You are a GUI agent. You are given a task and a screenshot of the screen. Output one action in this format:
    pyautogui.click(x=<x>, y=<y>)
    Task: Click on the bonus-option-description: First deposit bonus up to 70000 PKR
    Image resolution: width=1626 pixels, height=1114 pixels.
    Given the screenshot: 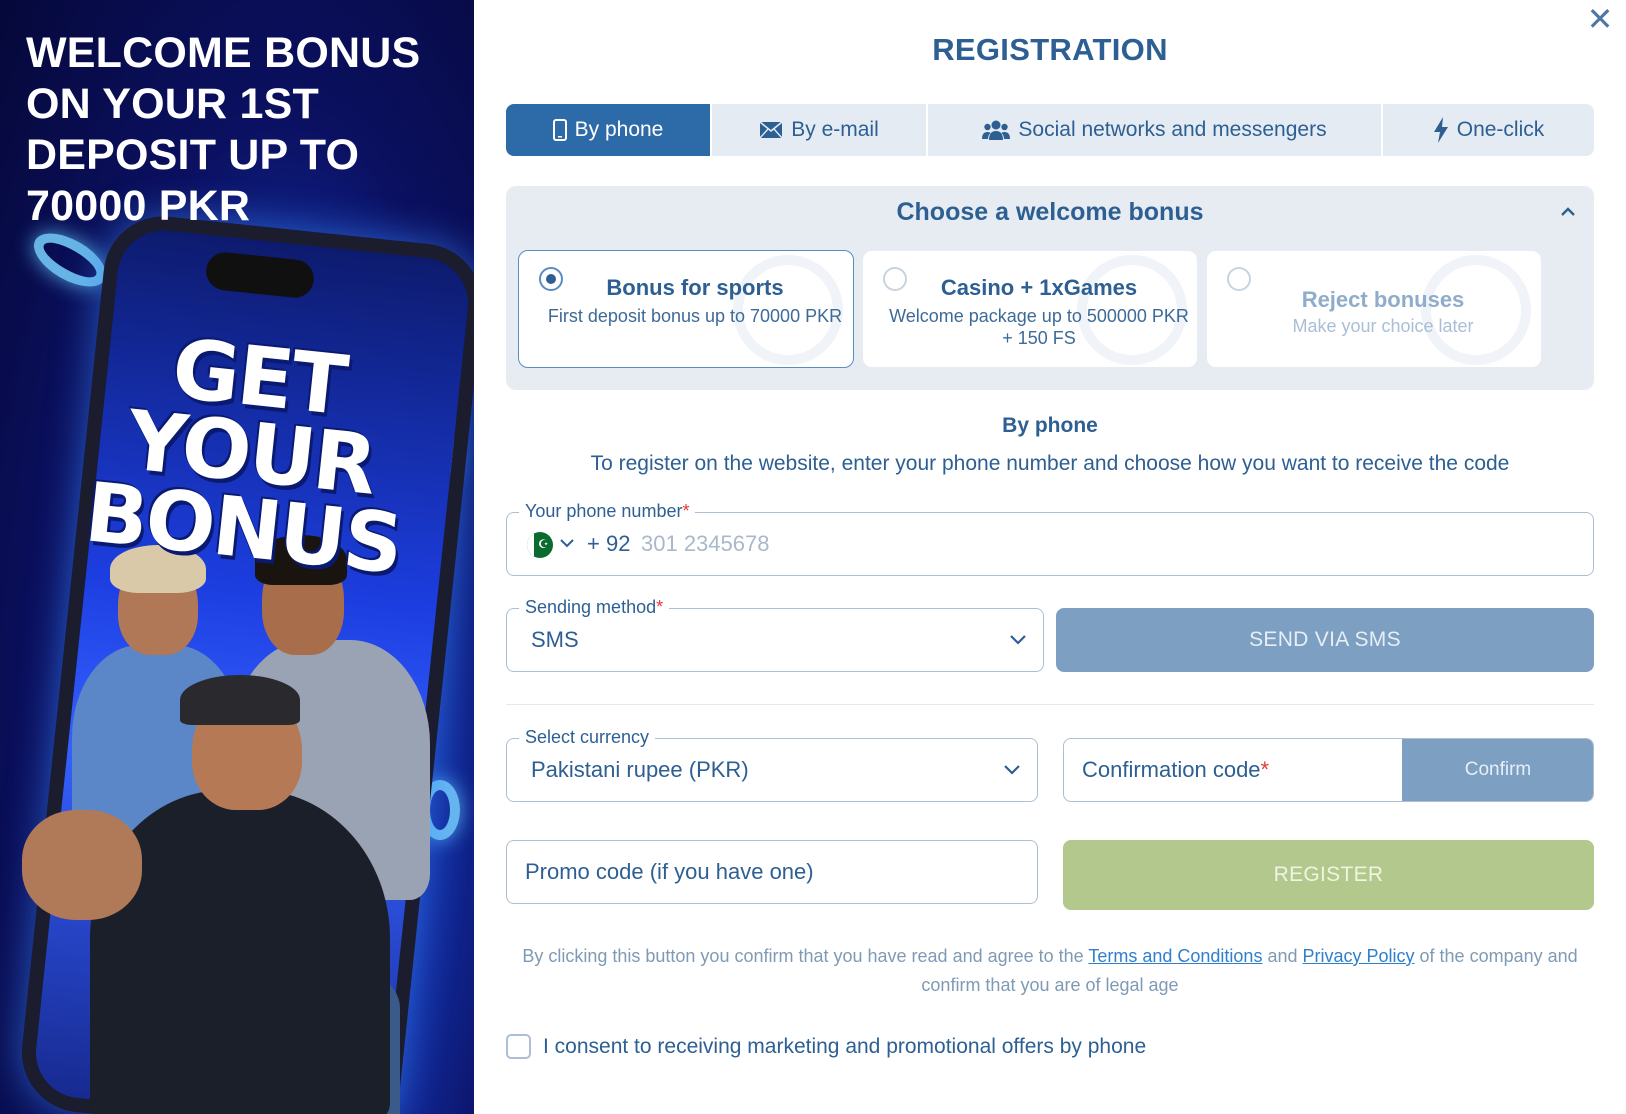 What is the action you would take?
    pyautogui.click(x=695, y=316)
    